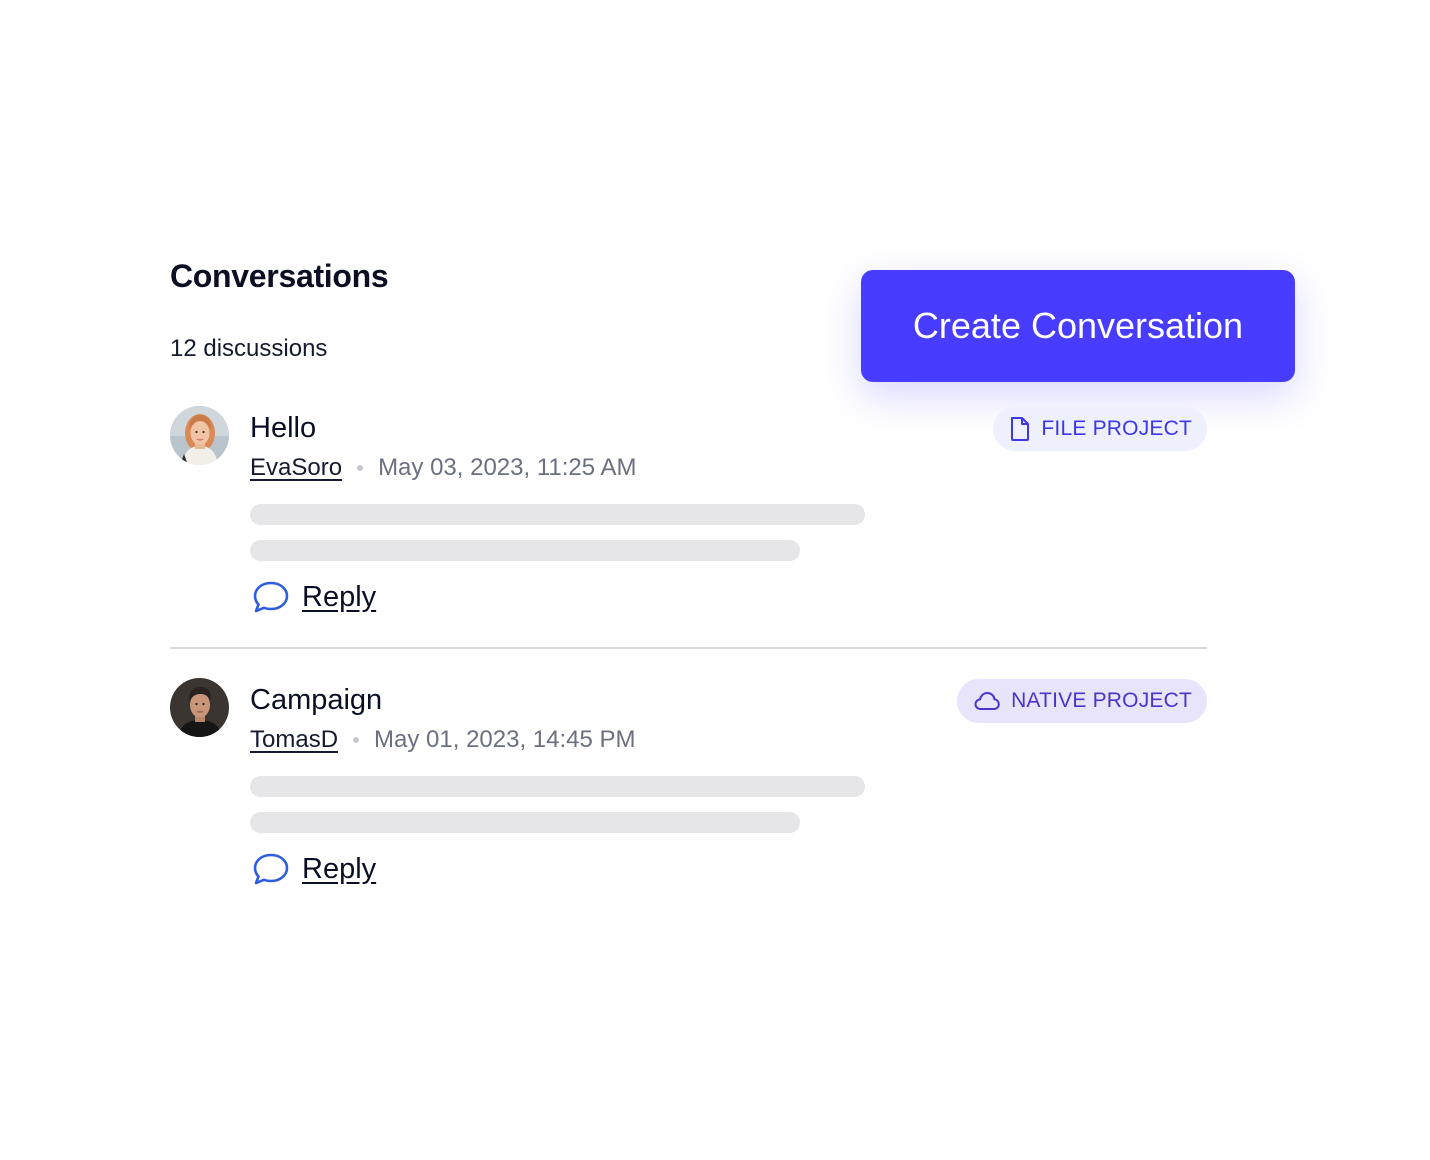 Image resolution: width=1430 pixels, height=1160 pixels. I want to click on badge-label: FILE PROJECT, so click(1116, 428).